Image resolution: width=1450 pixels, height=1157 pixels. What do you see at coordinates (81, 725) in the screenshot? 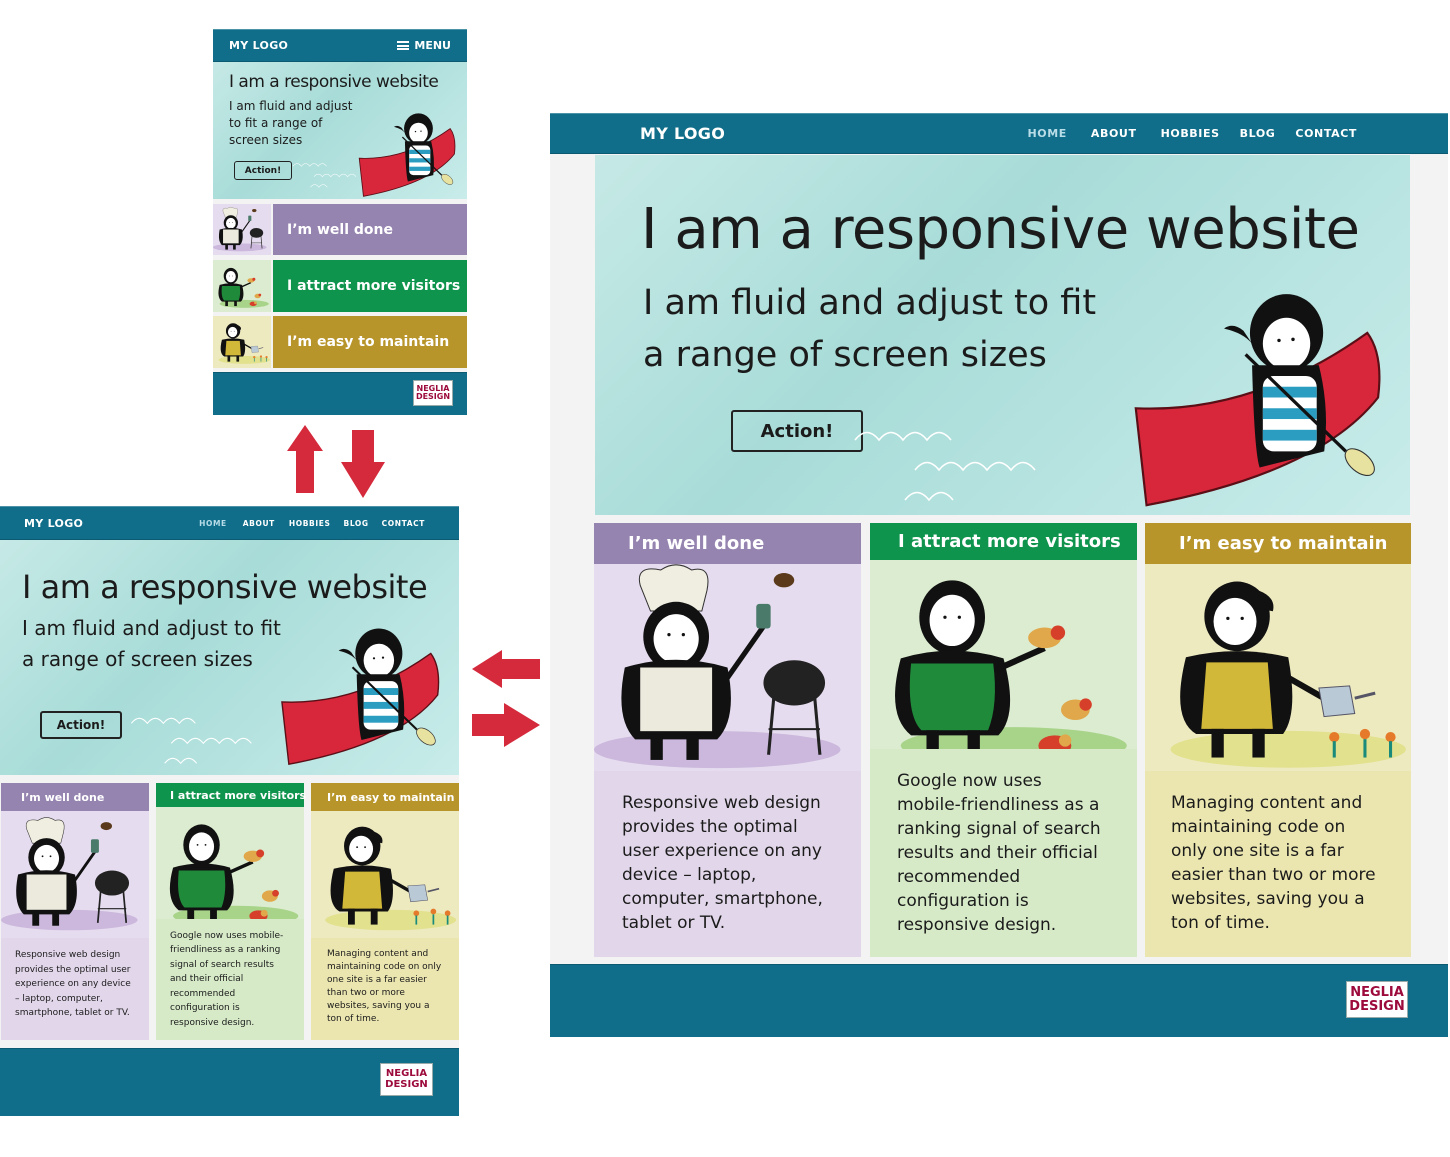
I see `tablet-action-button: Action!` at bounding box center [81, 725].